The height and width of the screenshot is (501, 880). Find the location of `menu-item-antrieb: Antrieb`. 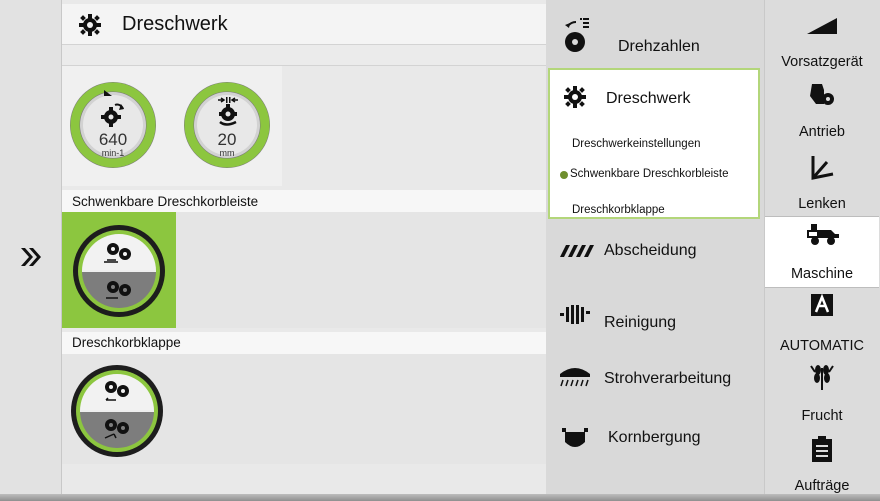

menu-item-antrieb: Antrieb is located at coordinates (822, 110).